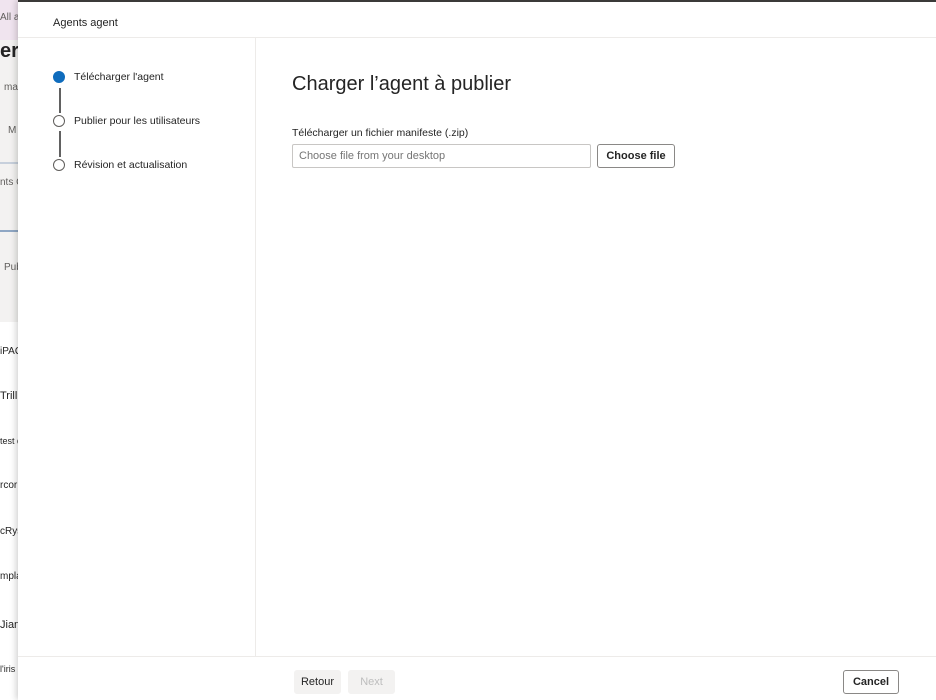 Image resolution: width=936 pixels, height=700 pixels. What do you see at coordinates (636, 156) in the screenshot?
I see `choose-file-button: Choose file` at bounding box center [636, 156].